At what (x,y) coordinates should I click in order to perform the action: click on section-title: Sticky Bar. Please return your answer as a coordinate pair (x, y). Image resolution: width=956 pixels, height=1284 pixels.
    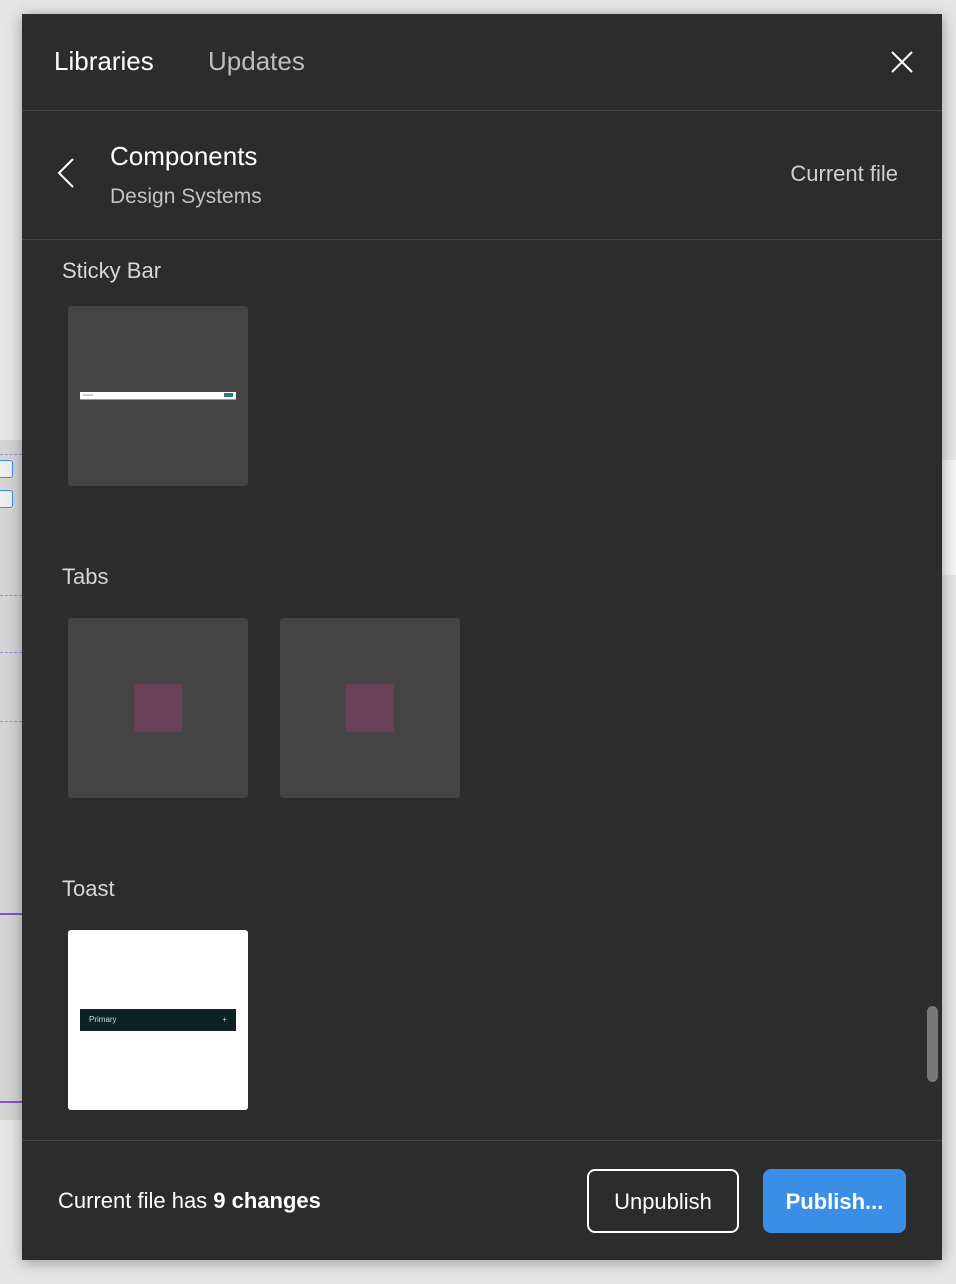
    Looking at the image, I should click on (112, 270).